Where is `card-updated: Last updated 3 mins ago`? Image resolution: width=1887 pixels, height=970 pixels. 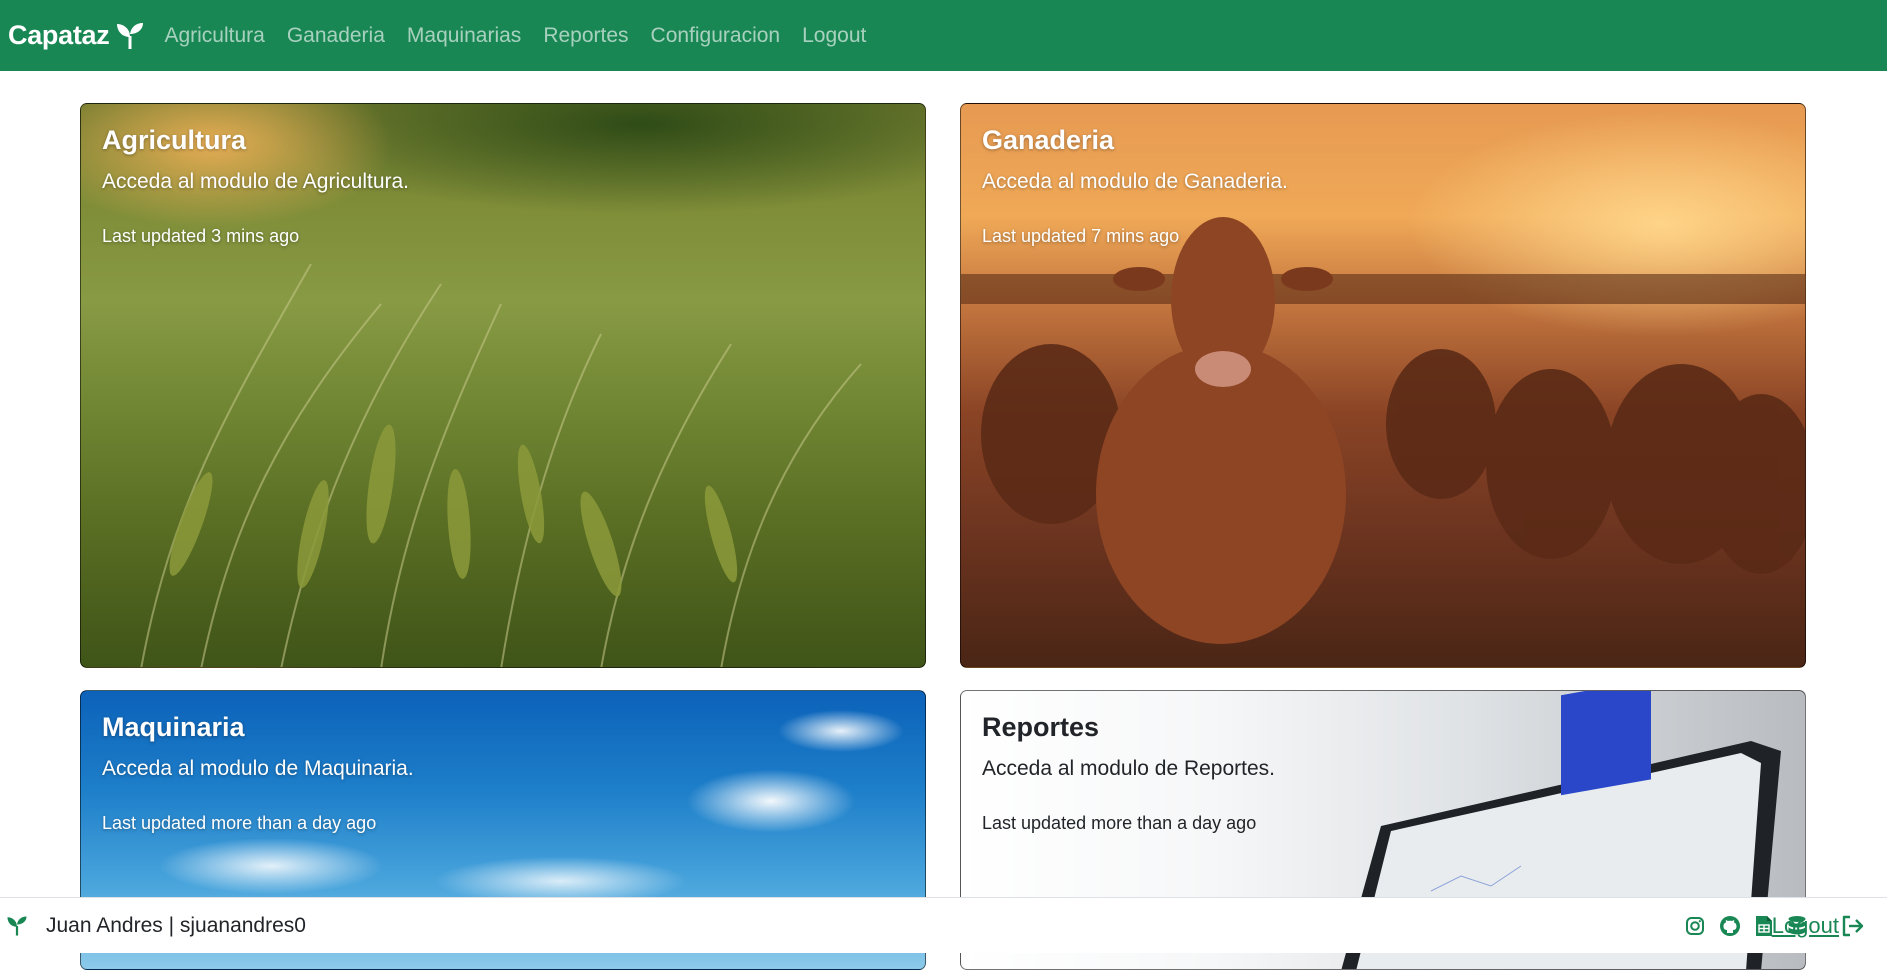
card-updated: Last updated 3 mins ago is located at coordinates (201, 235).